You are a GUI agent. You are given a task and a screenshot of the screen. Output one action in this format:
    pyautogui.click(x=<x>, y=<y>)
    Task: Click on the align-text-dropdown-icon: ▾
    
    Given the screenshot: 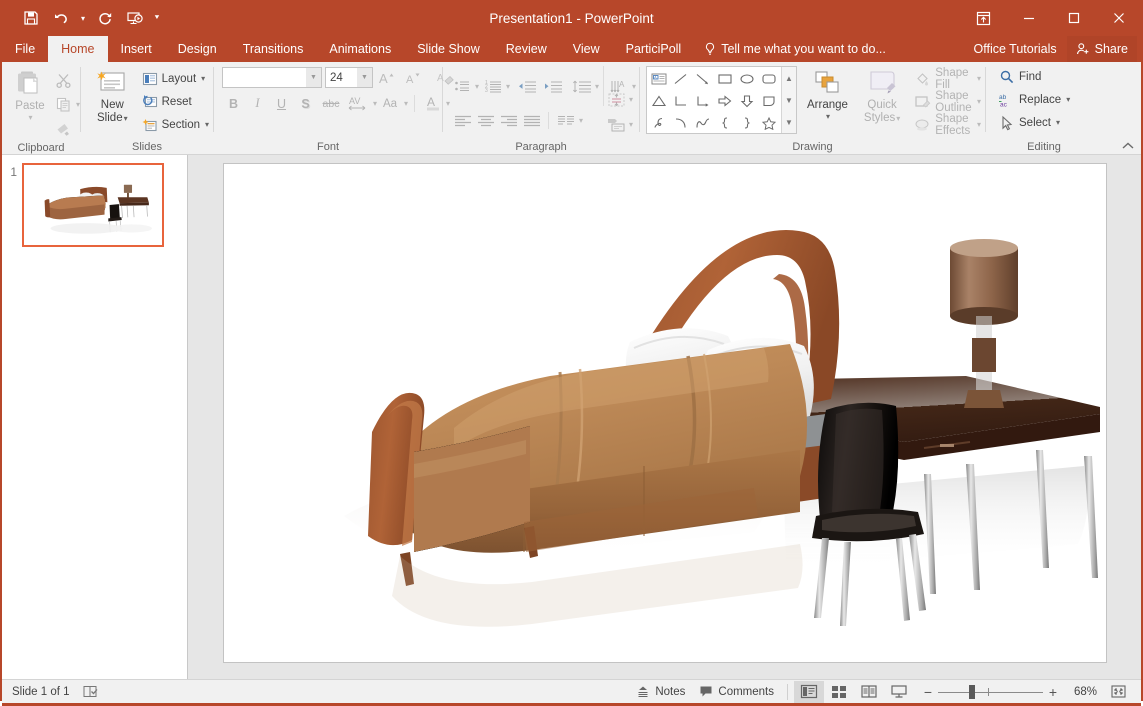 What is the action you would take?
    pyautogui.click(x=631, y=99)
    